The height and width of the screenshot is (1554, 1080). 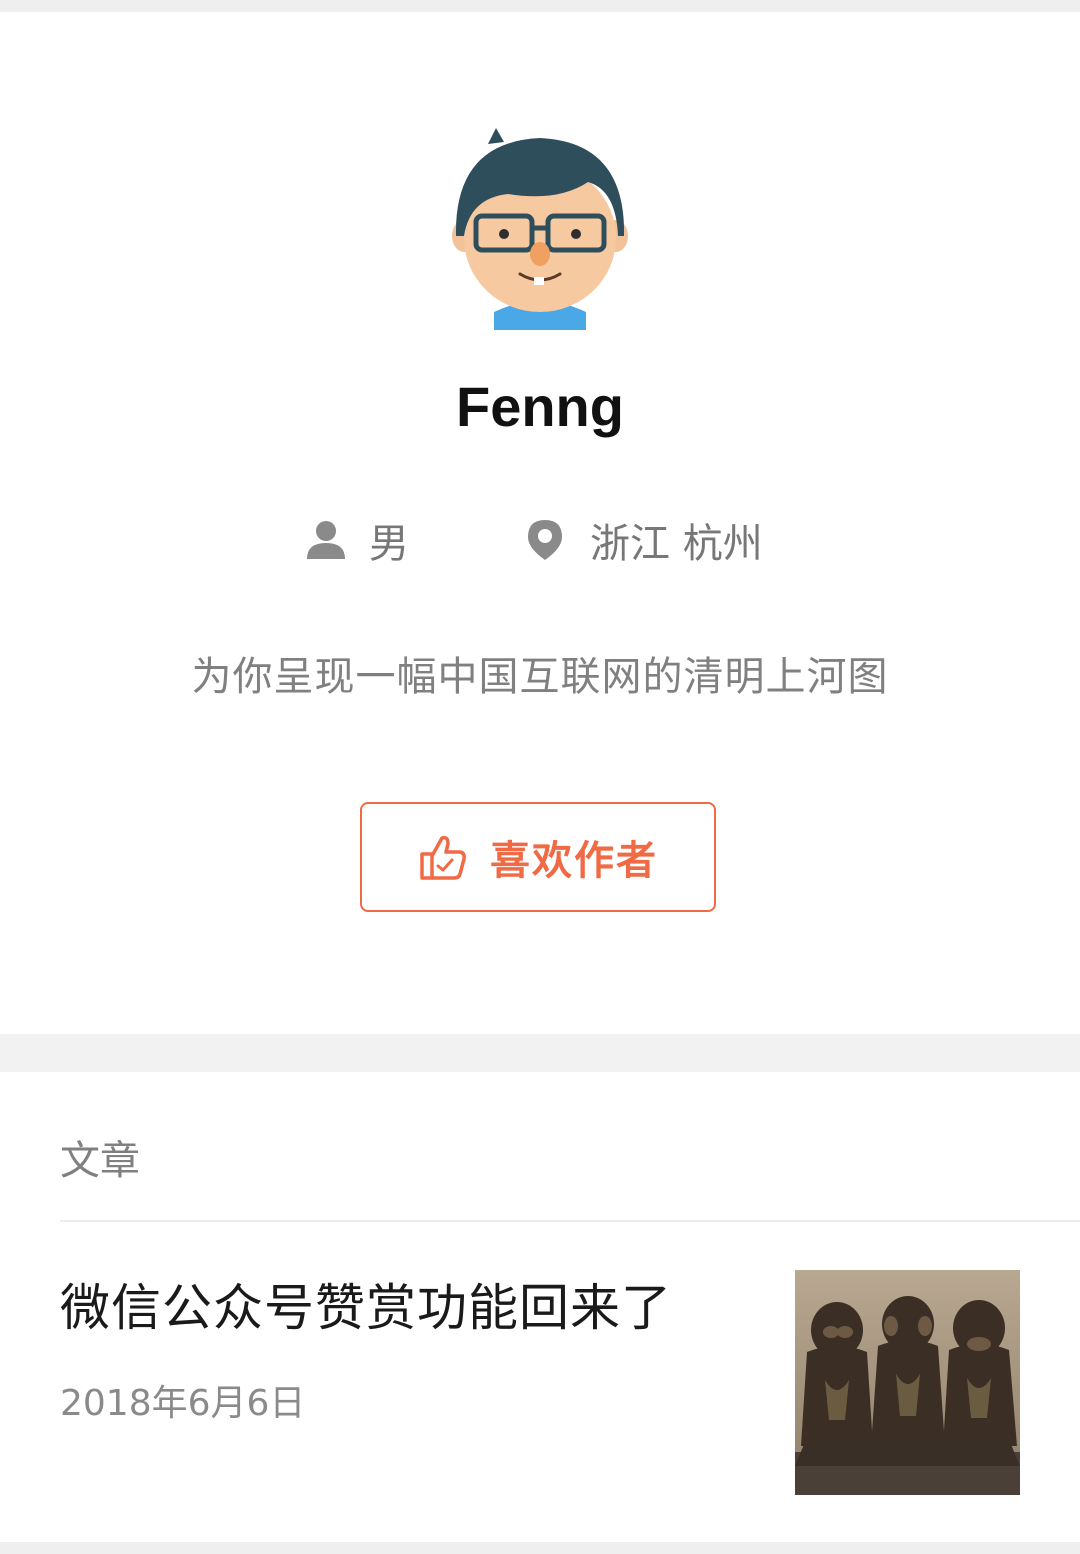 I want to click on article-thumbnail, so click(x=907, y=1382).